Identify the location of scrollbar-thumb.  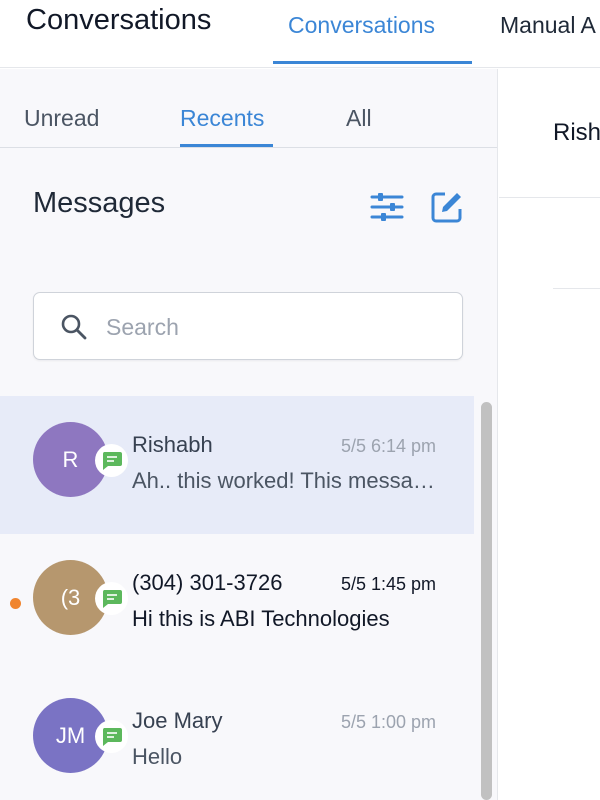
(486, 601).